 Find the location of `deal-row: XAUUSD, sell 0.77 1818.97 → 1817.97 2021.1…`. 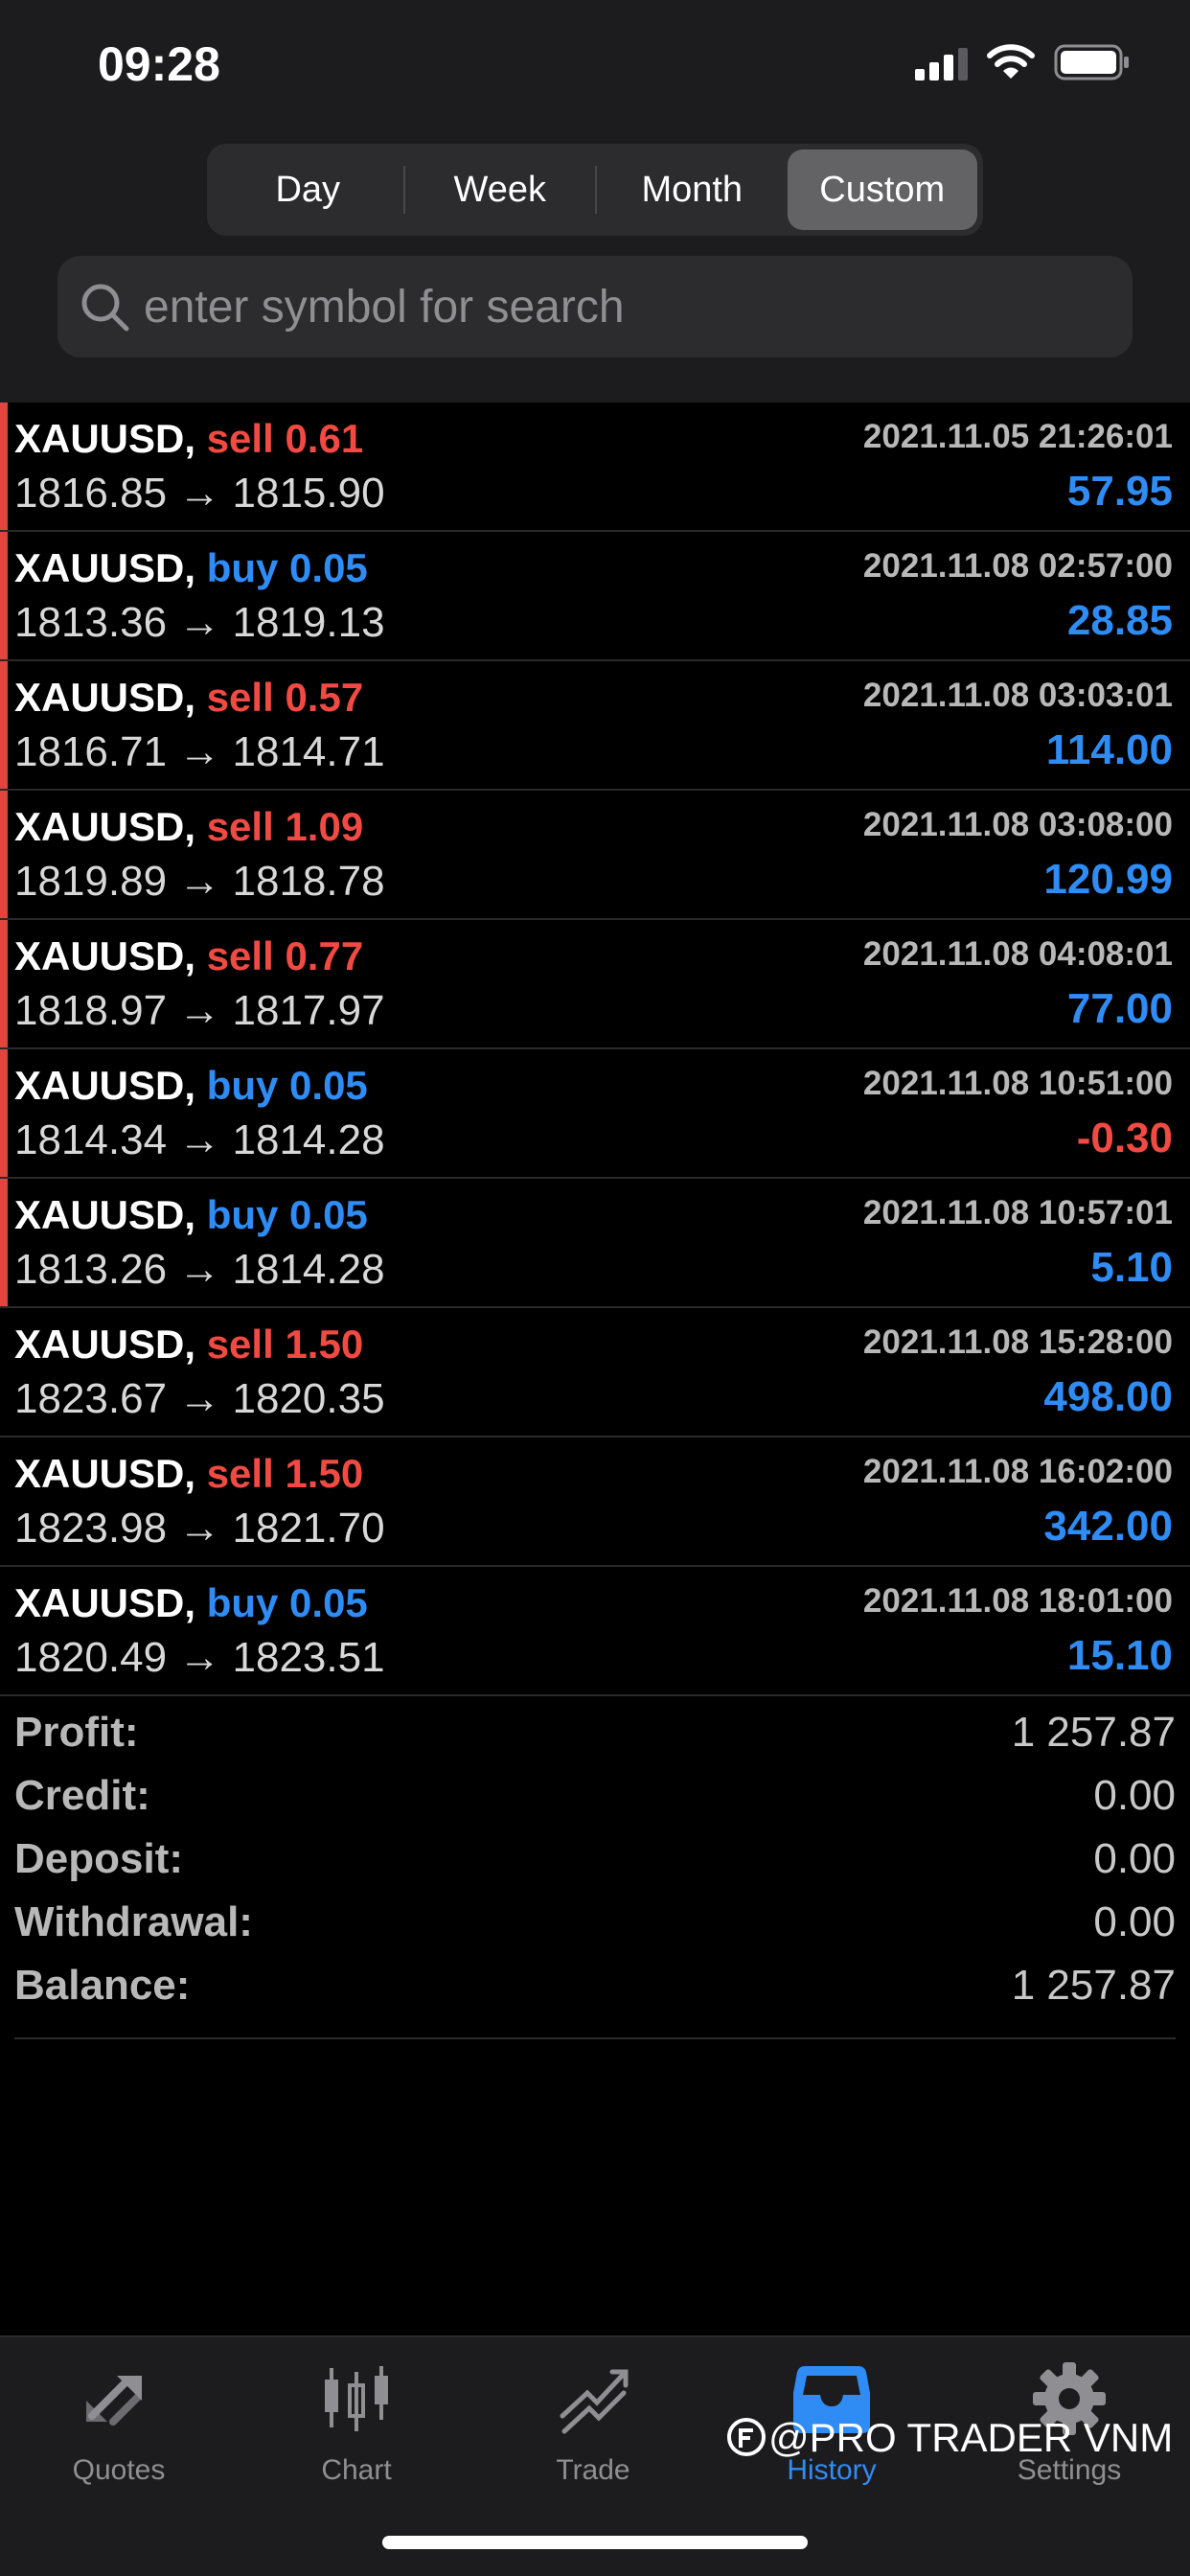

deal-row: XAUUSD, sell 0.77 1818.97 → 1817.97 2021.1… is located at coordinates (595, 985).